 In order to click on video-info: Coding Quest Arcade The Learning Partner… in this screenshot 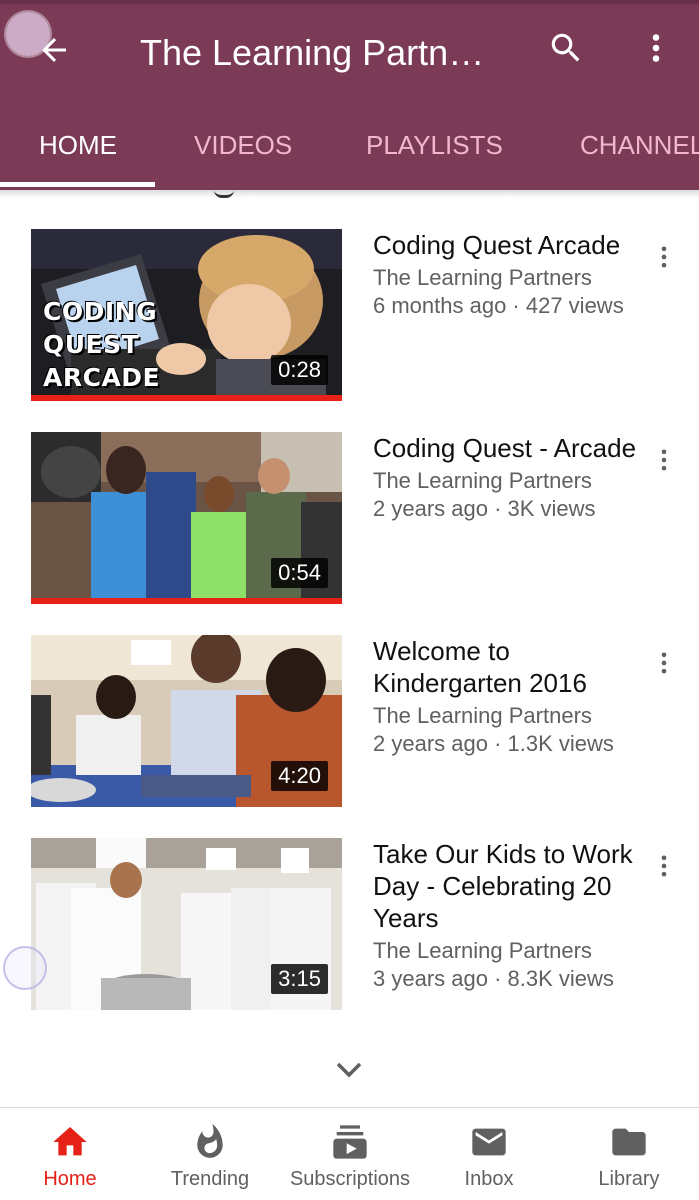, I will do `click(509, 274)`.